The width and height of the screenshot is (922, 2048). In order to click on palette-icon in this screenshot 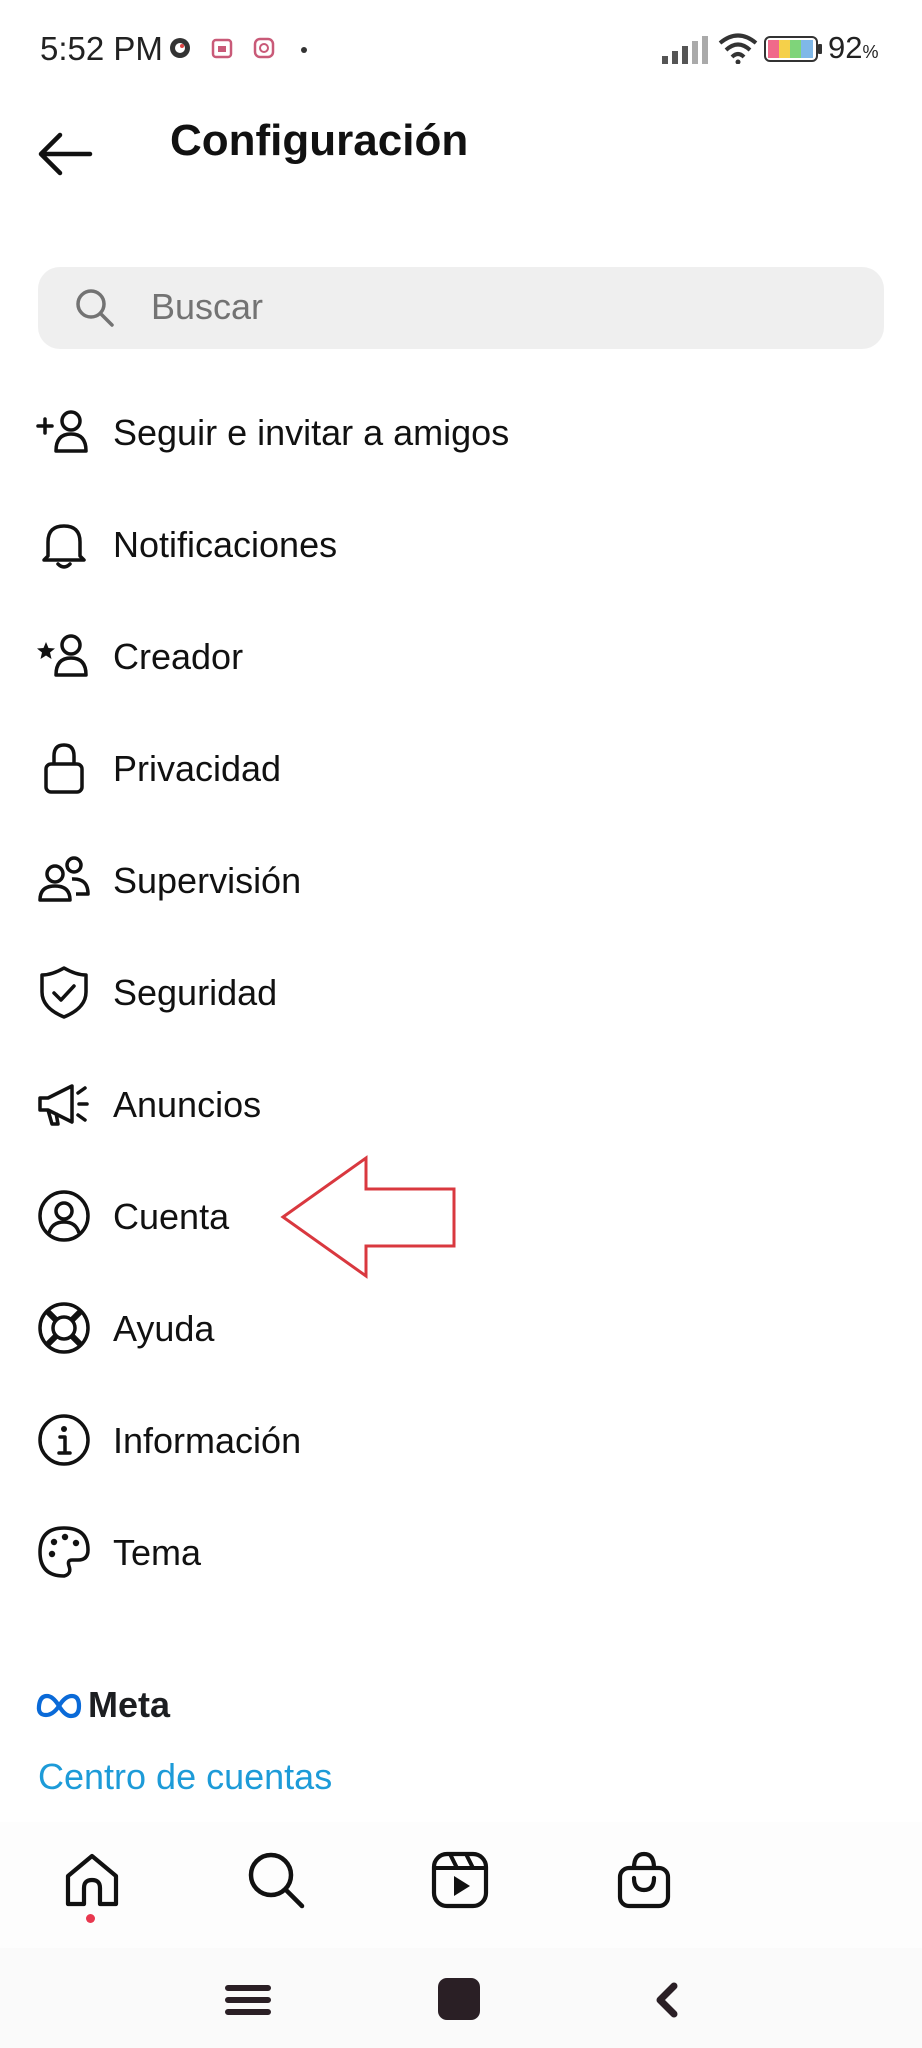, I will do `click(64, 1552)`.